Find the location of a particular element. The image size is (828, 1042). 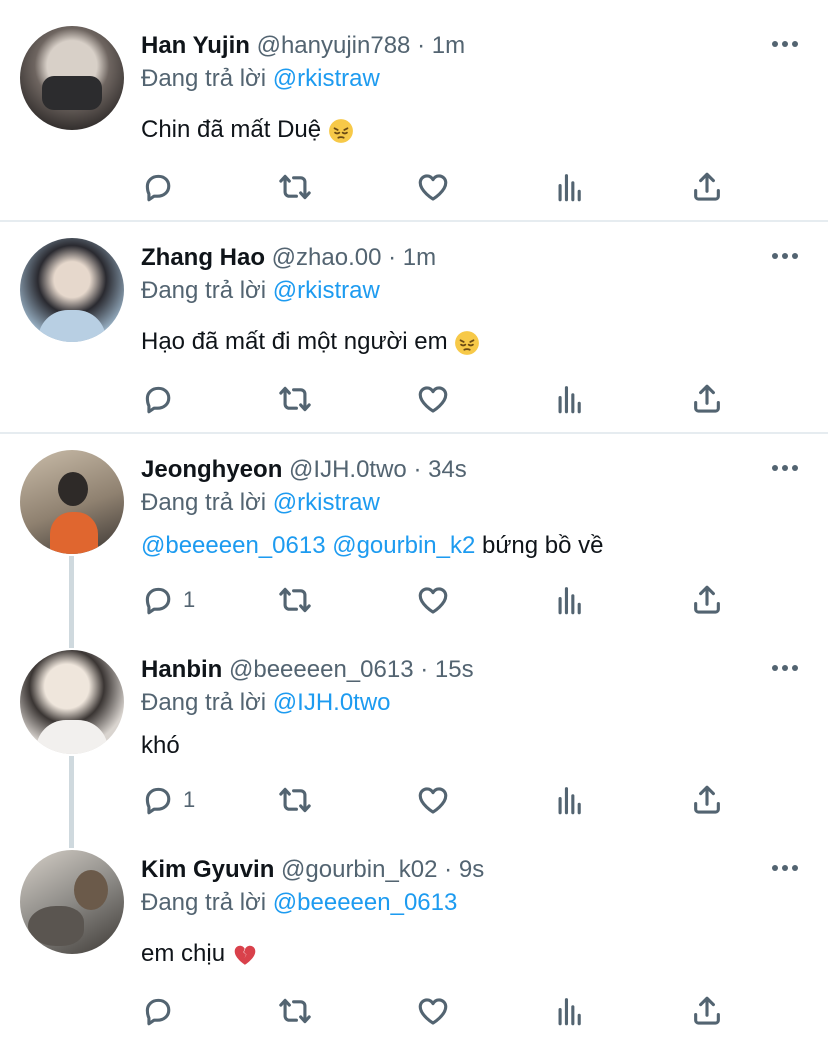

tweet-header: Han Yujin @hanyujin788 · 1m is located at coordinates (303, 46).